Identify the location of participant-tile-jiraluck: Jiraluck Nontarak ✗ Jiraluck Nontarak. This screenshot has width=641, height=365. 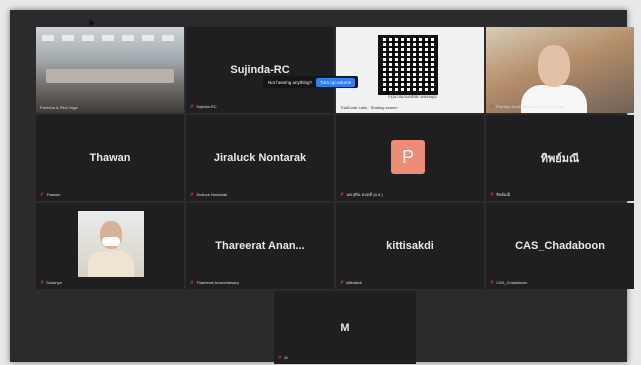
(260, 158).